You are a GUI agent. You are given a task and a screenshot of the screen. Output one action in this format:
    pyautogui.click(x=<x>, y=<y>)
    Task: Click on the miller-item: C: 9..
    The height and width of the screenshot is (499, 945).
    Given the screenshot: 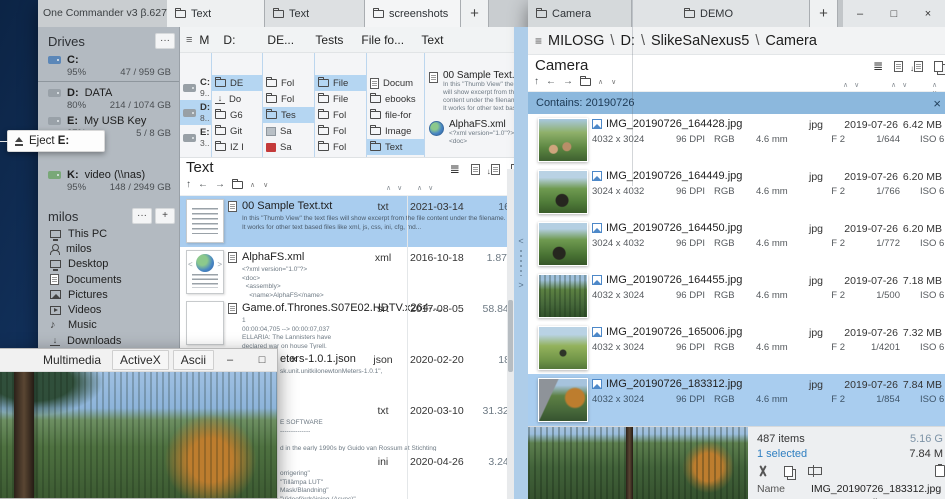 What is the action you would take?
    pyautogui.click(x=195, y=87)
    